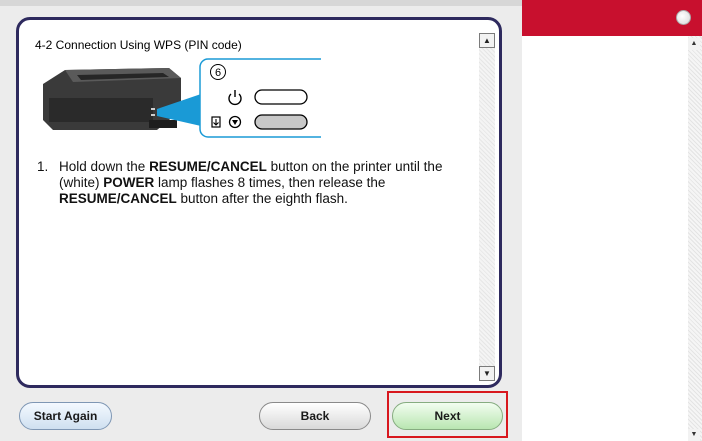 This screenshot has height=441, width=702. Describe the element at coordinates (129, 182) in the screenshot. I see `step-bold-power: POWER` at that location.